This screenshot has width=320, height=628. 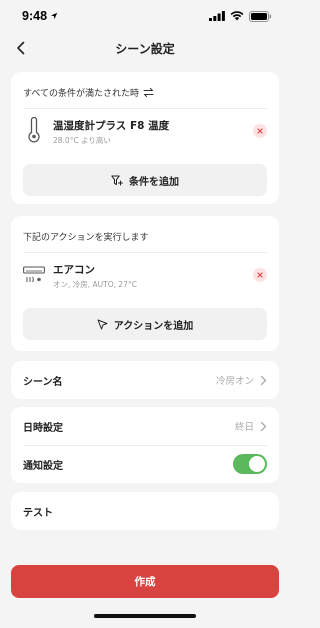 I want to click on delete-action-button, so click(x=260, y=275).